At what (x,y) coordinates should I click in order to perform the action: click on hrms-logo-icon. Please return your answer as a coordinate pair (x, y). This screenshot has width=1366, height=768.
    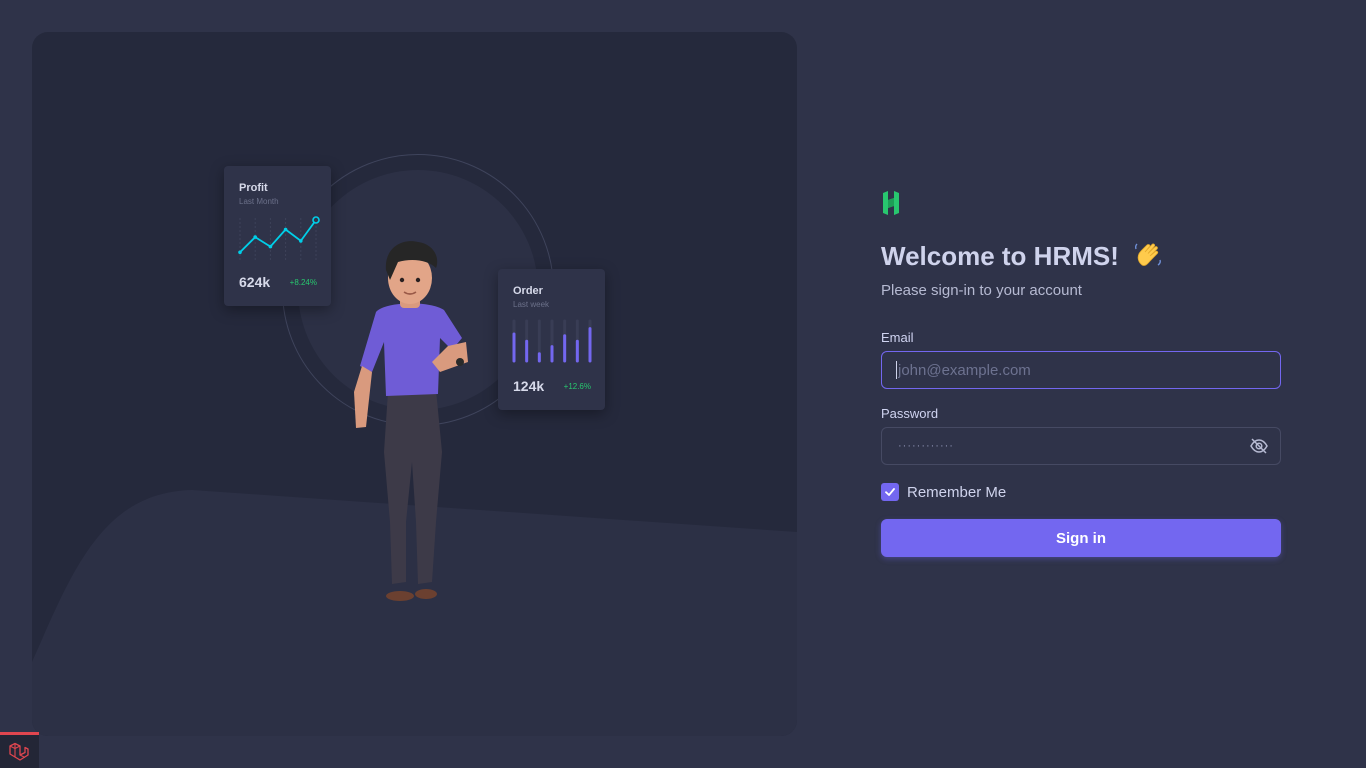
    Looking at the image, I should click on (891, 203).